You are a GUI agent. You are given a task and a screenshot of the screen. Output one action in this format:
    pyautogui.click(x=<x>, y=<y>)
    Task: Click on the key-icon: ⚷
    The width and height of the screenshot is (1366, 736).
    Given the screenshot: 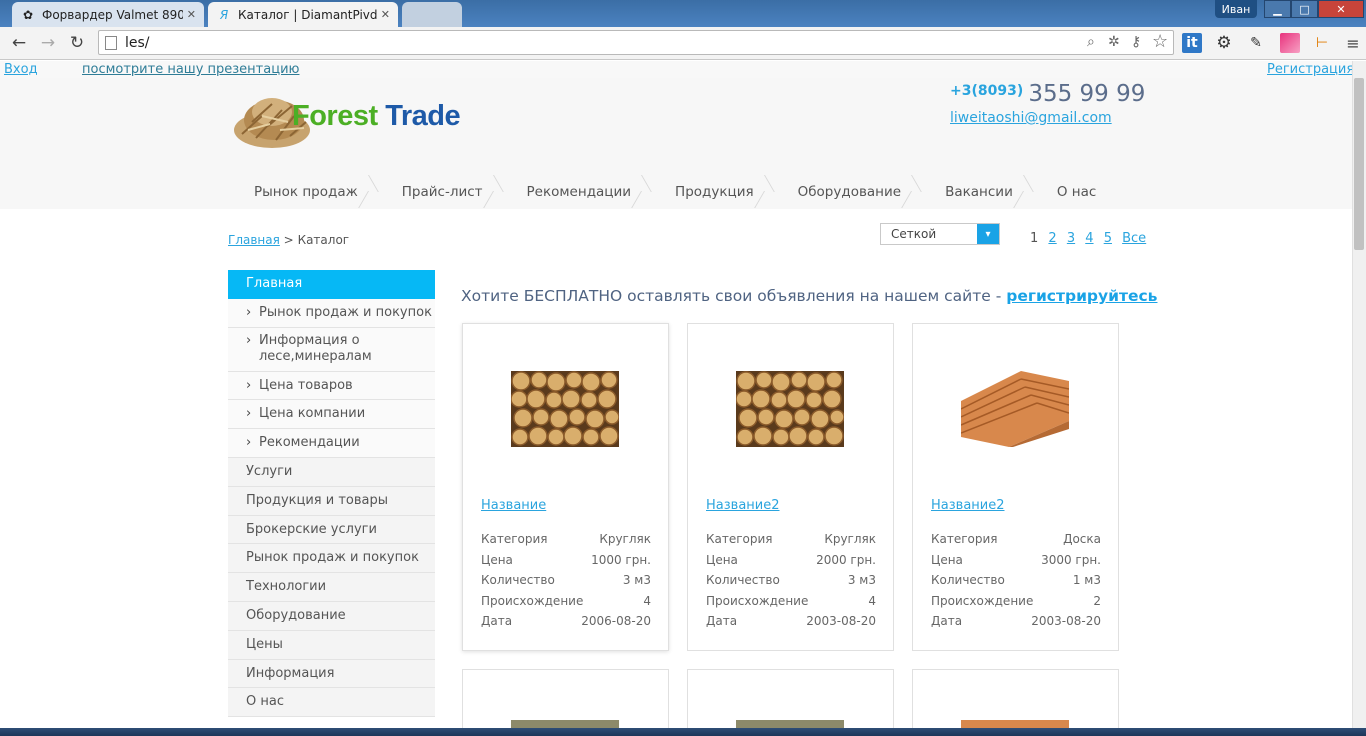 What is the action you would take?
    pyautogui.click(x=1136, y=42)
    